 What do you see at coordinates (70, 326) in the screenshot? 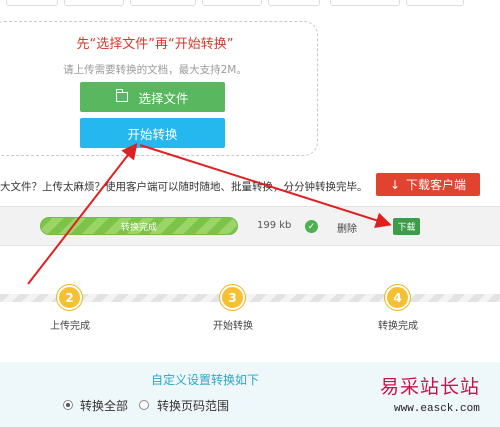
I see `step-2-label: 上传完成` at bounding box center [70, 326].